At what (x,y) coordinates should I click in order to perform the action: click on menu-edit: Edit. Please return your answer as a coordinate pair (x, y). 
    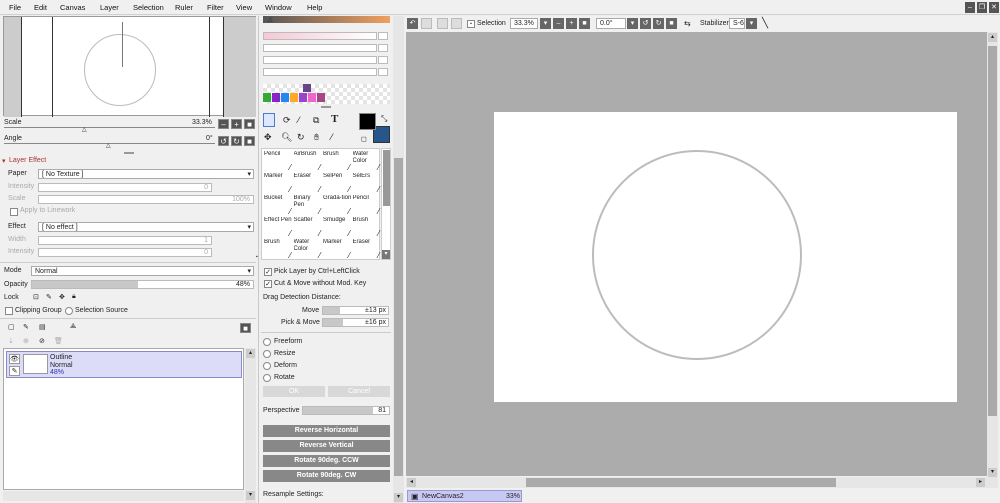
    Looking at the image, I should click on (40, 7).